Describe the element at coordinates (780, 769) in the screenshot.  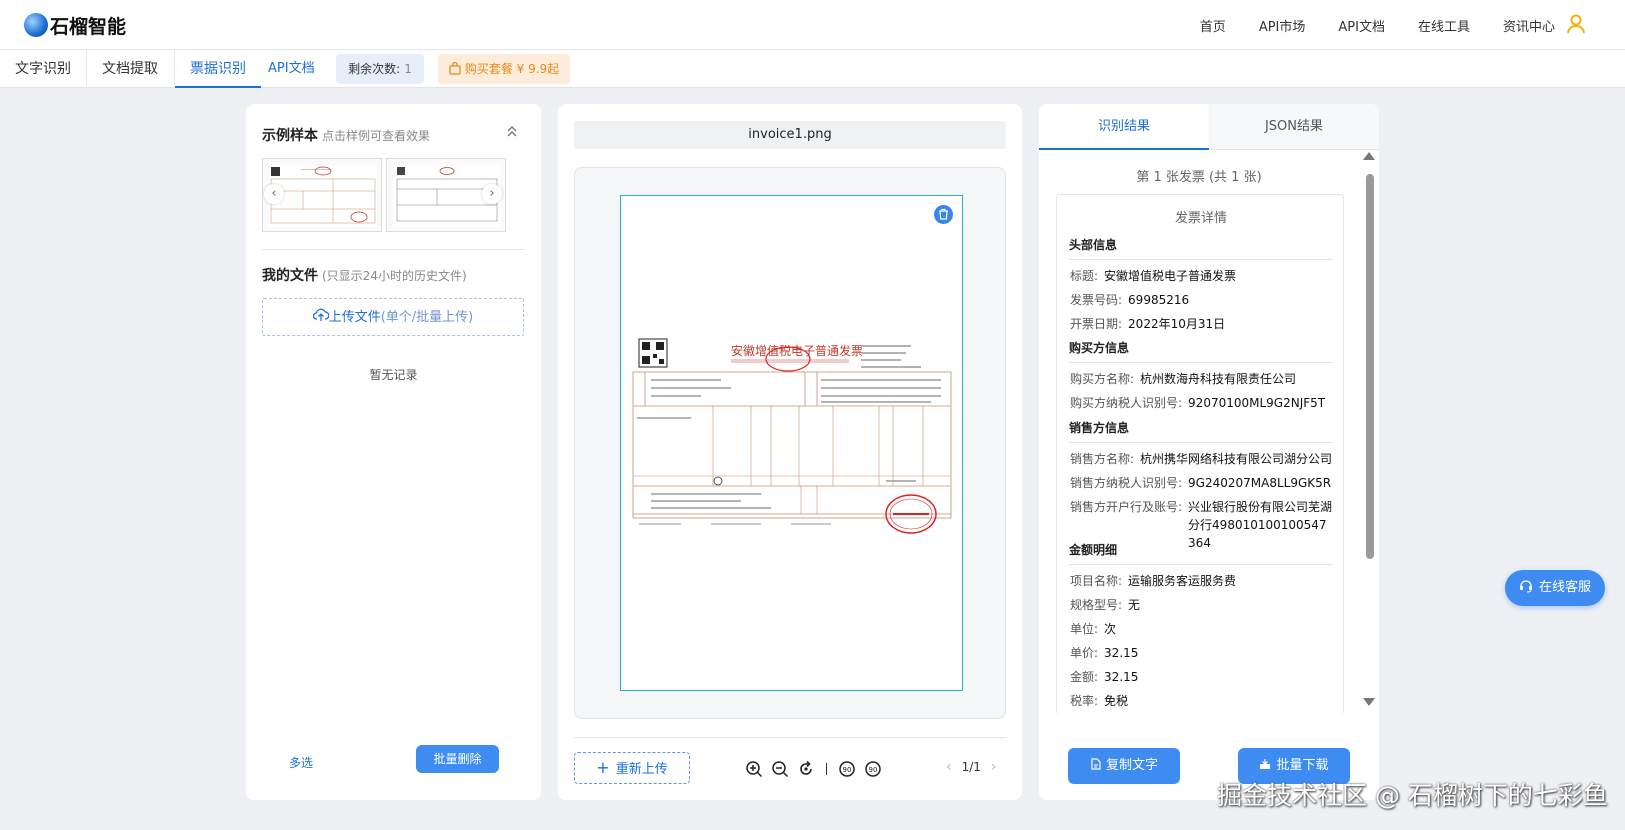
I see `zoom-out-icon` at that location.